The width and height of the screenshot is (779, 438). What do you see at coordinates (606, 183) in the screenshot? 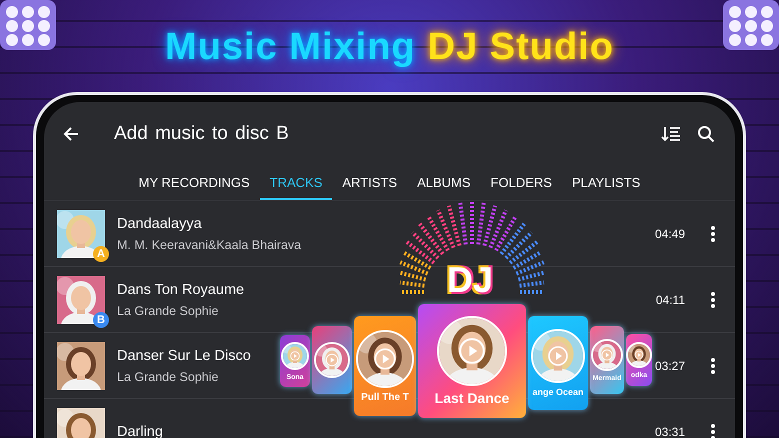
I see `tab: PLAYLISTS` at bounding box center [606, 183].